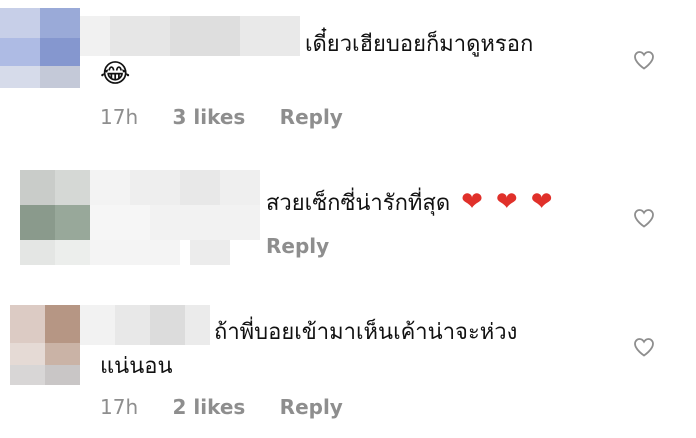 This screenshot has height=438, width=696. I want to click on comment-meta: Reply, so click(311, 246).